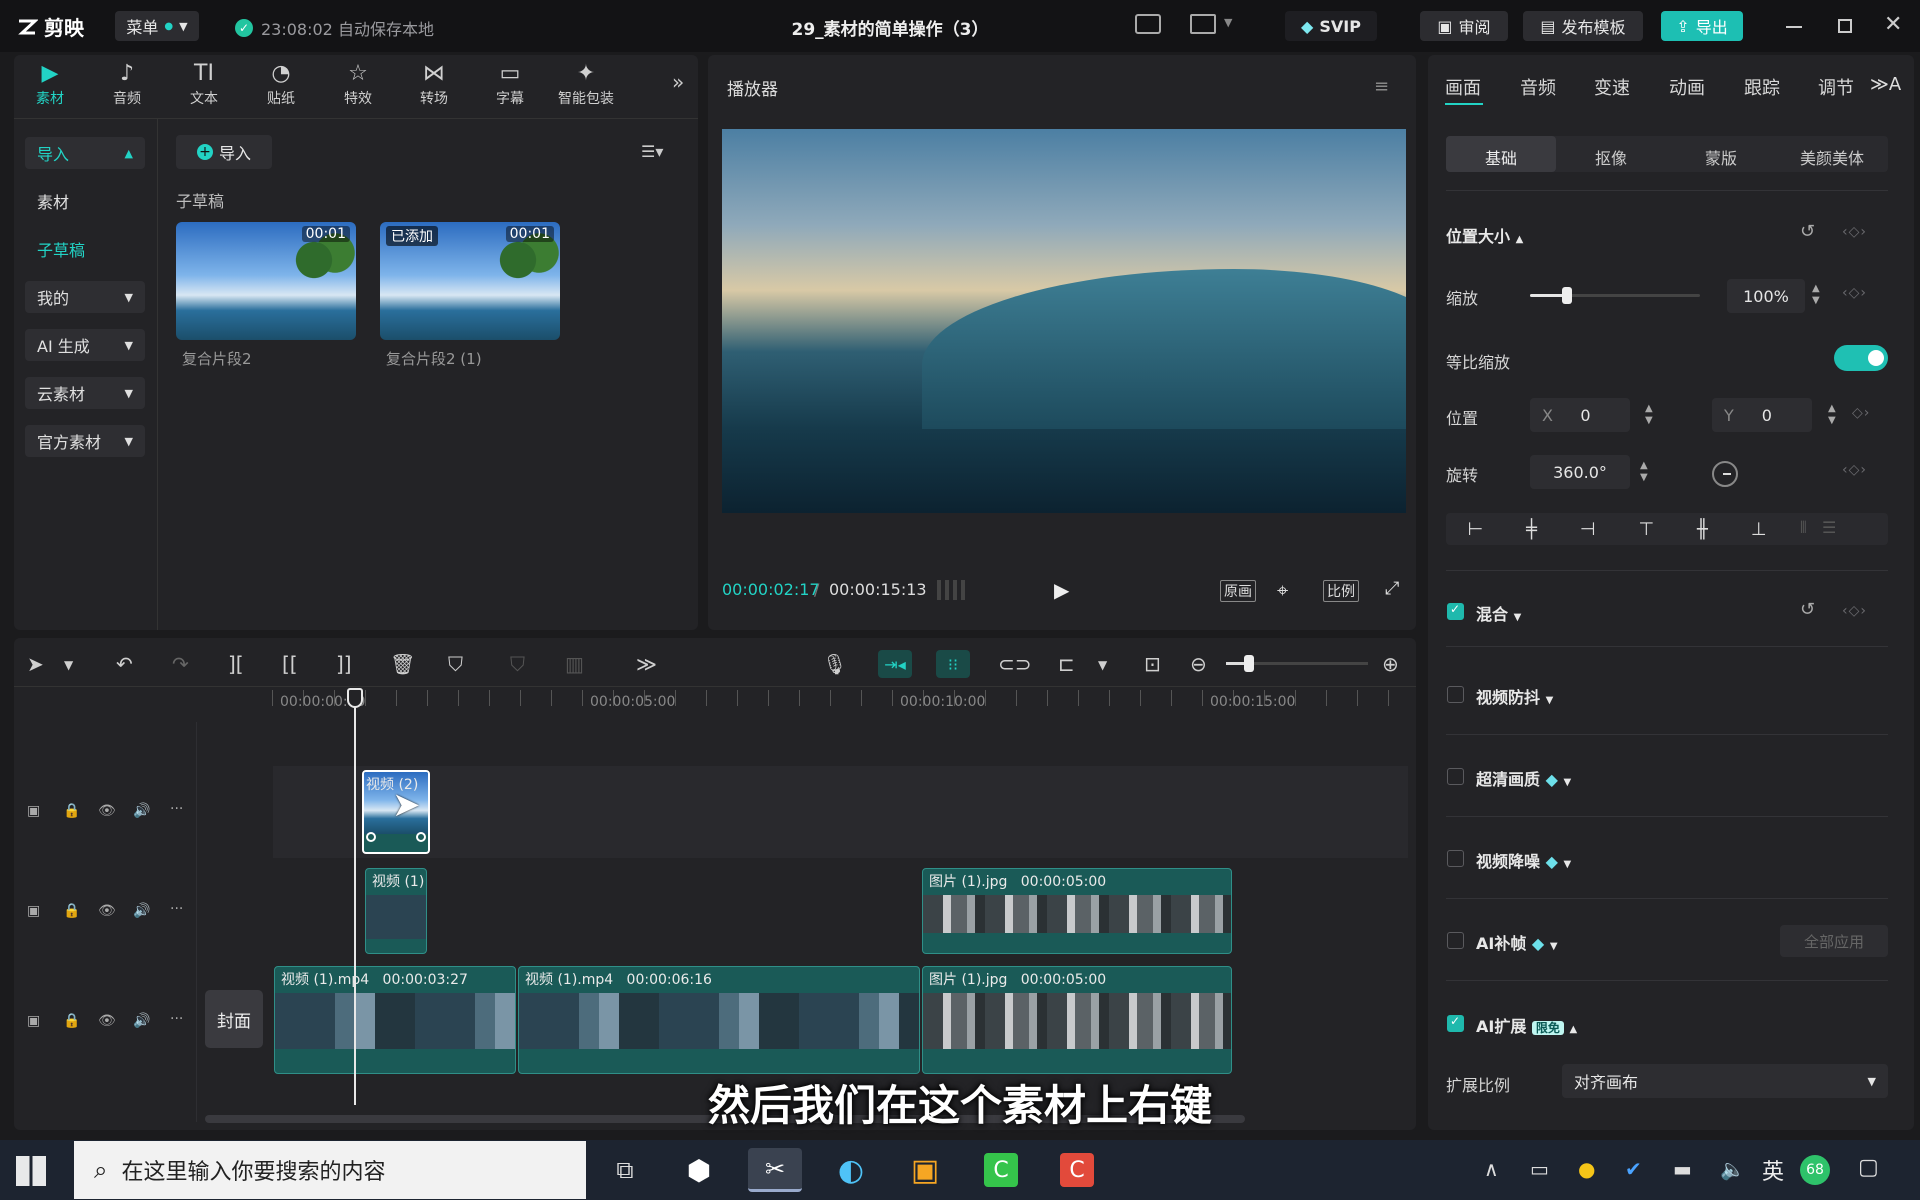 This screenshot has height=1200, width=1920. What do you see at coordinates (371, 837) in the screenshot?
I see `clip-handle-icon` at bounding box center [371, 837].